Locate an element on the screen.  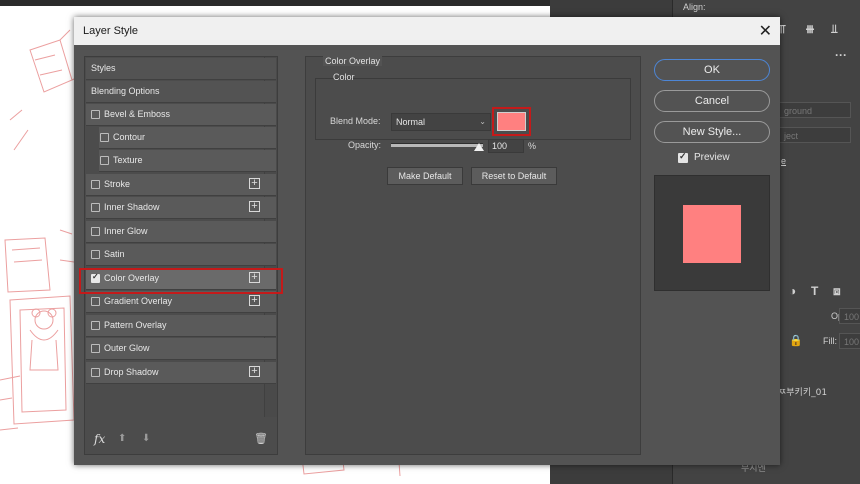
inner-glow-checkbox is located at coordinates (95, 231).